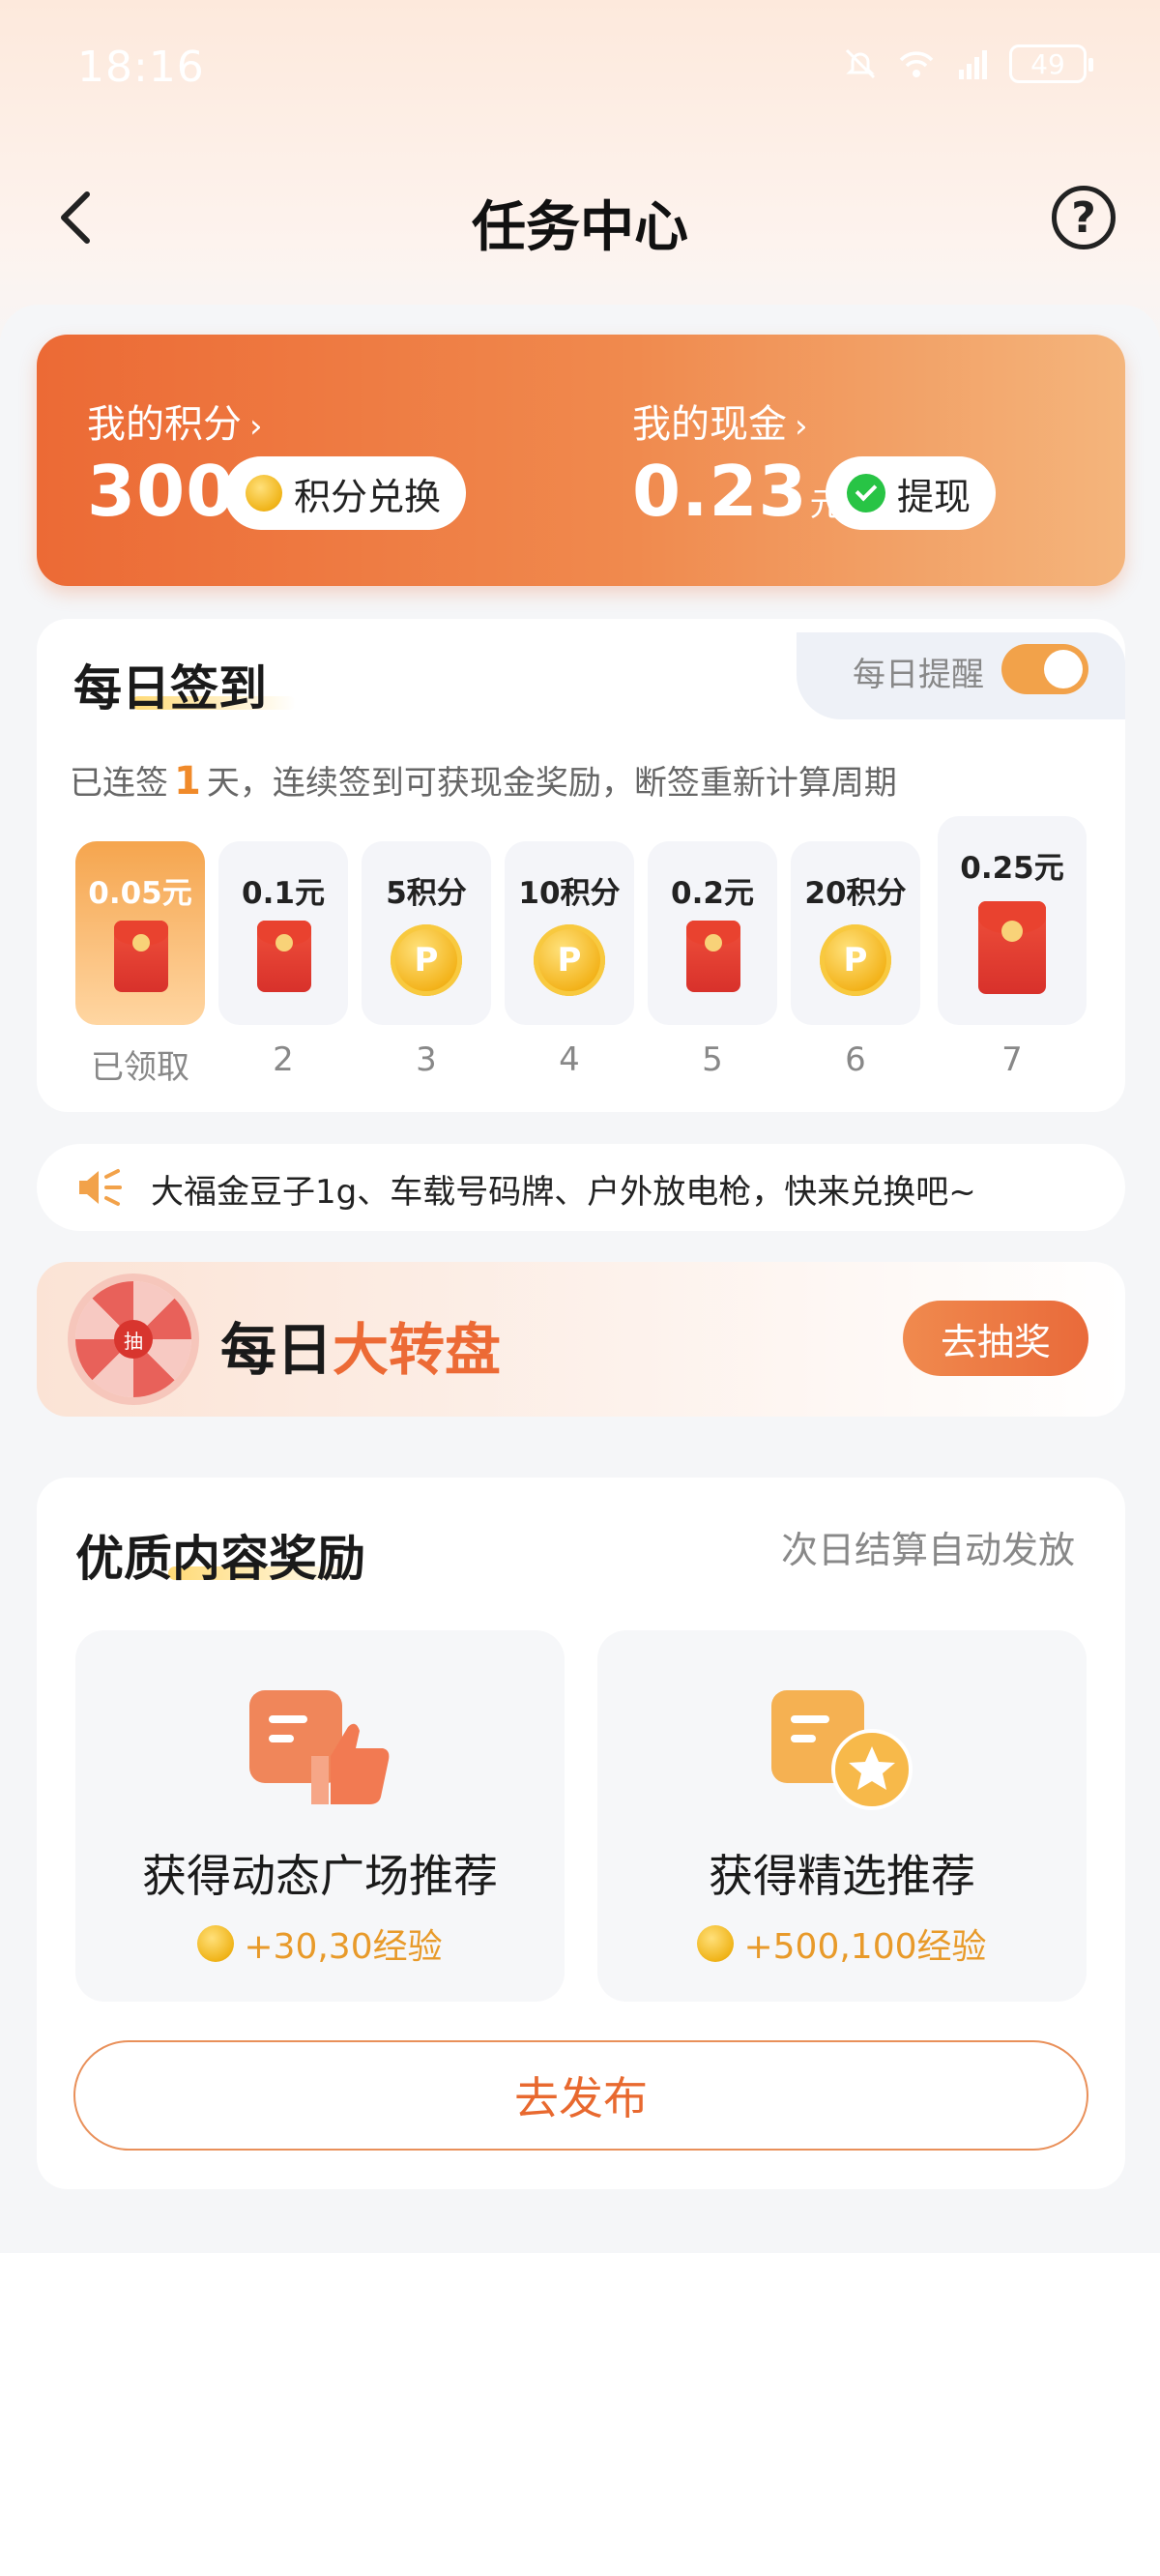  I want to click on reward-item-reward: +30,30经验, so click(320, 1943).